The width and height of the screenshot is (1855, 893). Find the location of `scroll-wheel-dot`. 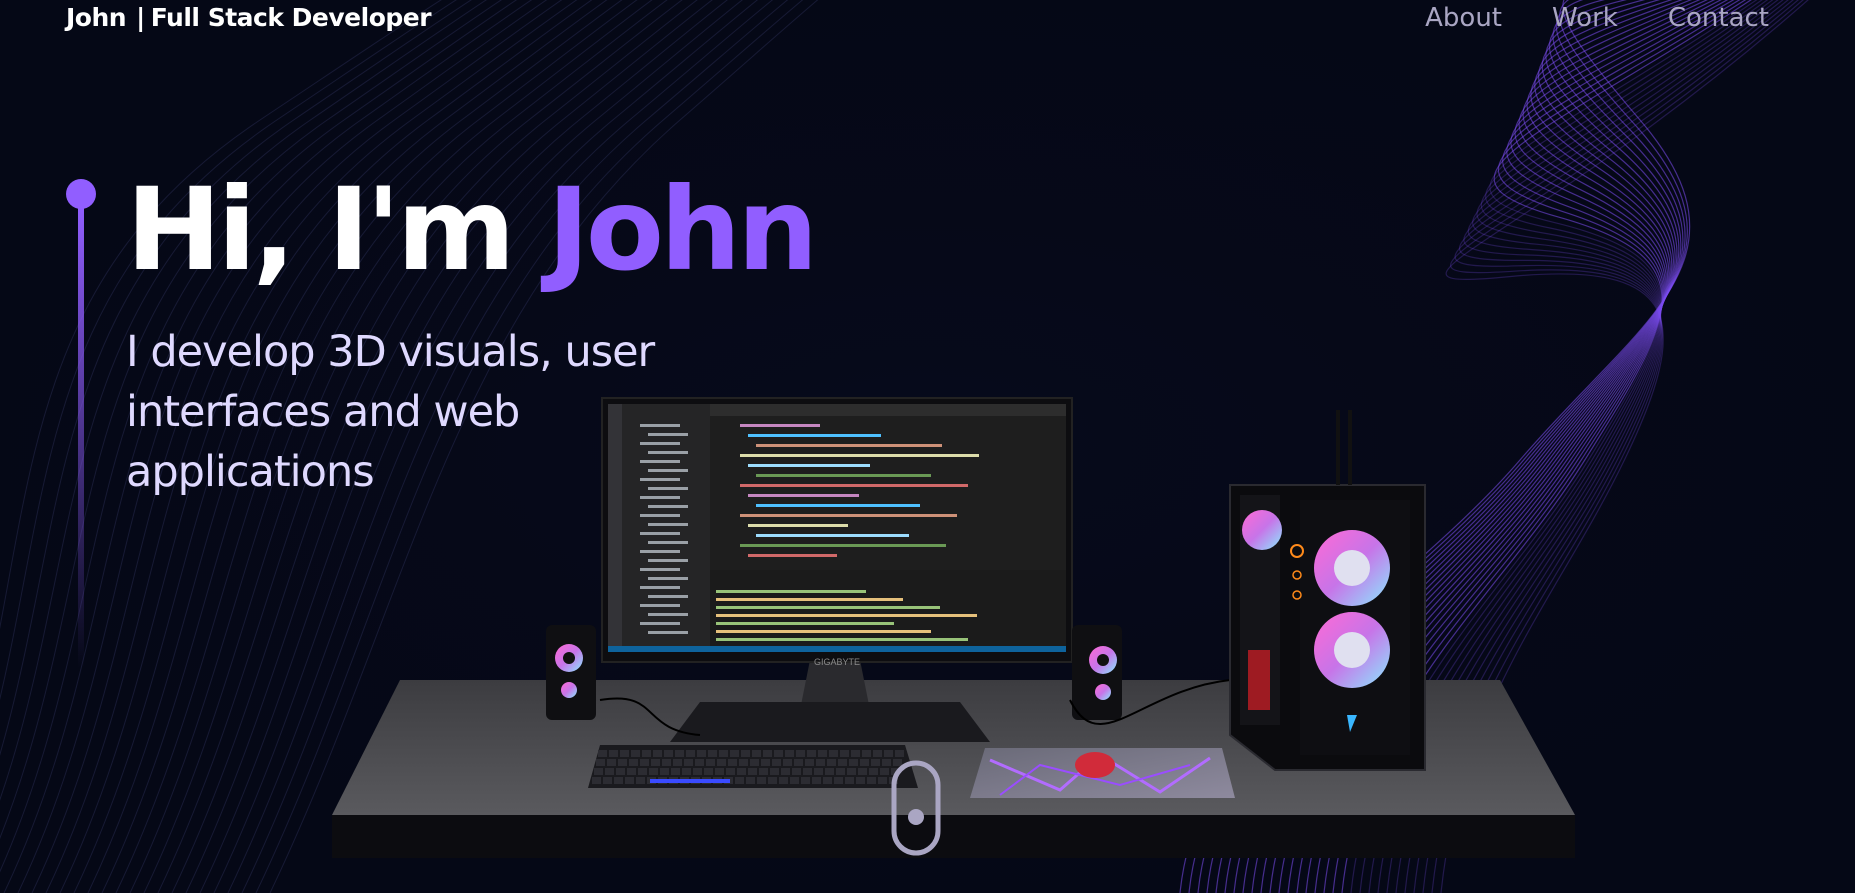

scroll-wheel-dot is located at coordinates (916, 817).